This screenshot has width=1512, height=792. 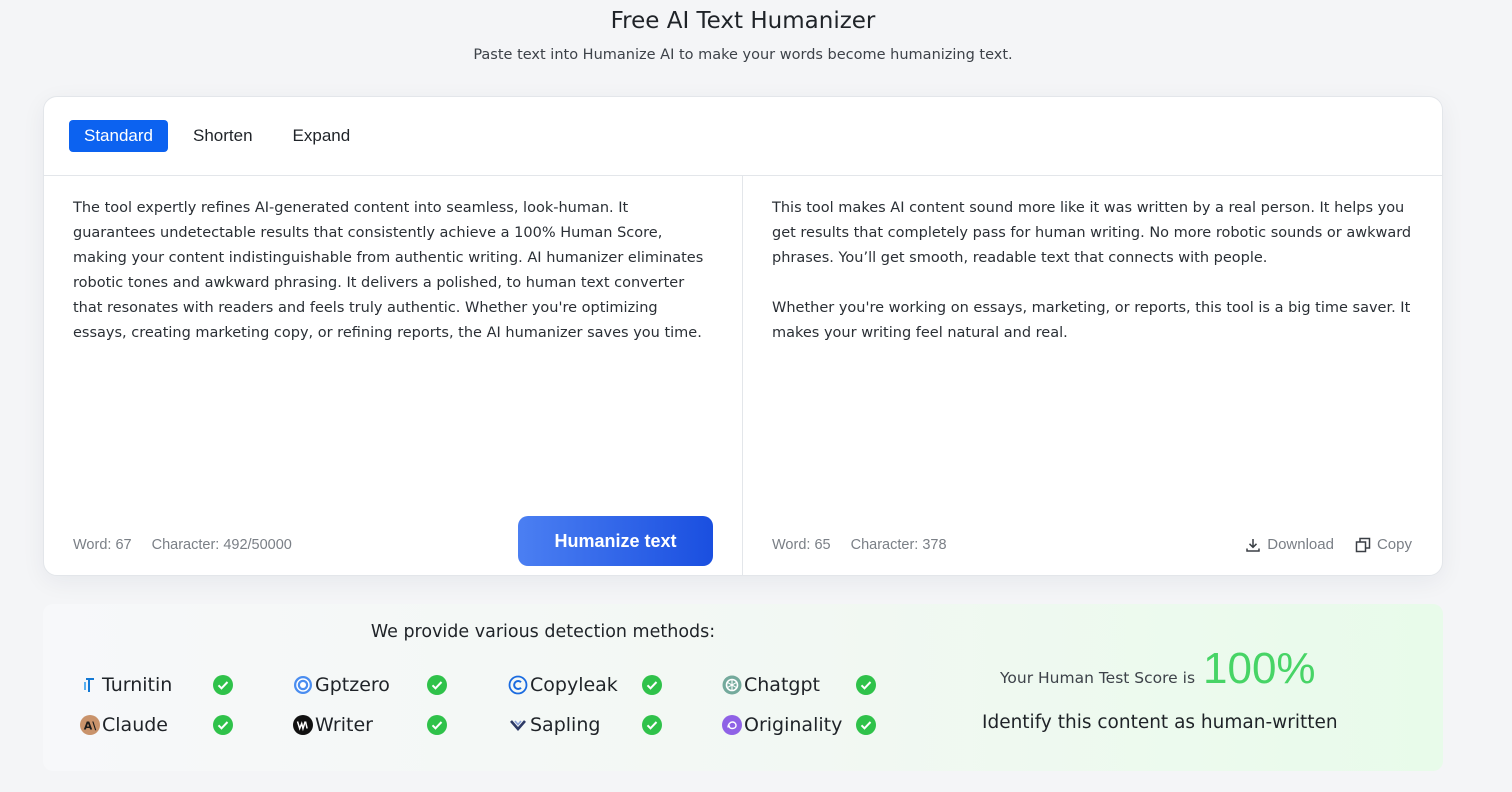 I want to click on output-counts: Word: 65 Character: 378, so click(x=859, y=545).